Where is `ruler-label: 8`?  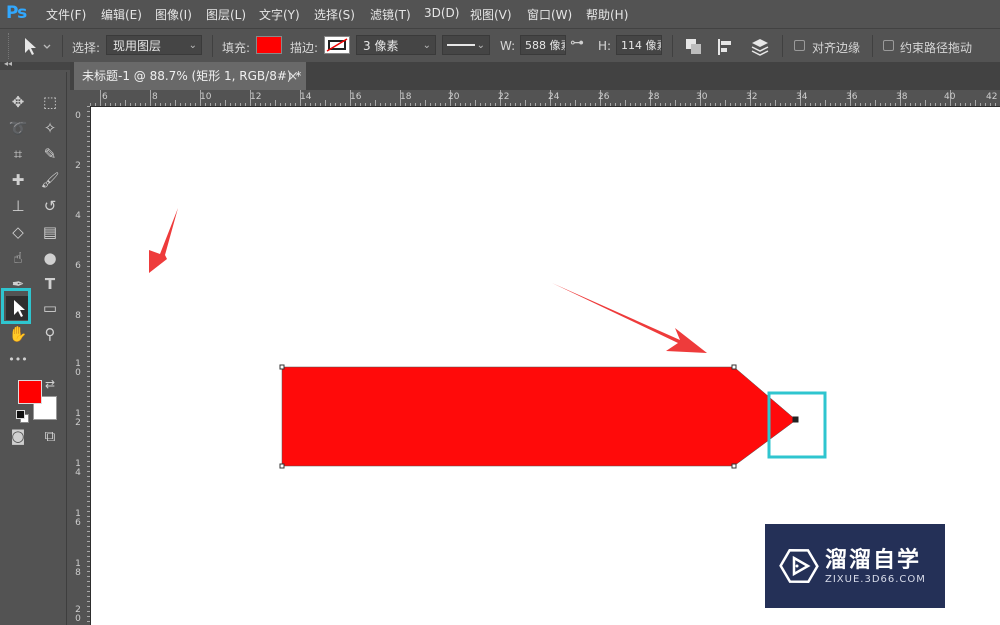 ruler-label: 8 is located at coordinates (155, 97).